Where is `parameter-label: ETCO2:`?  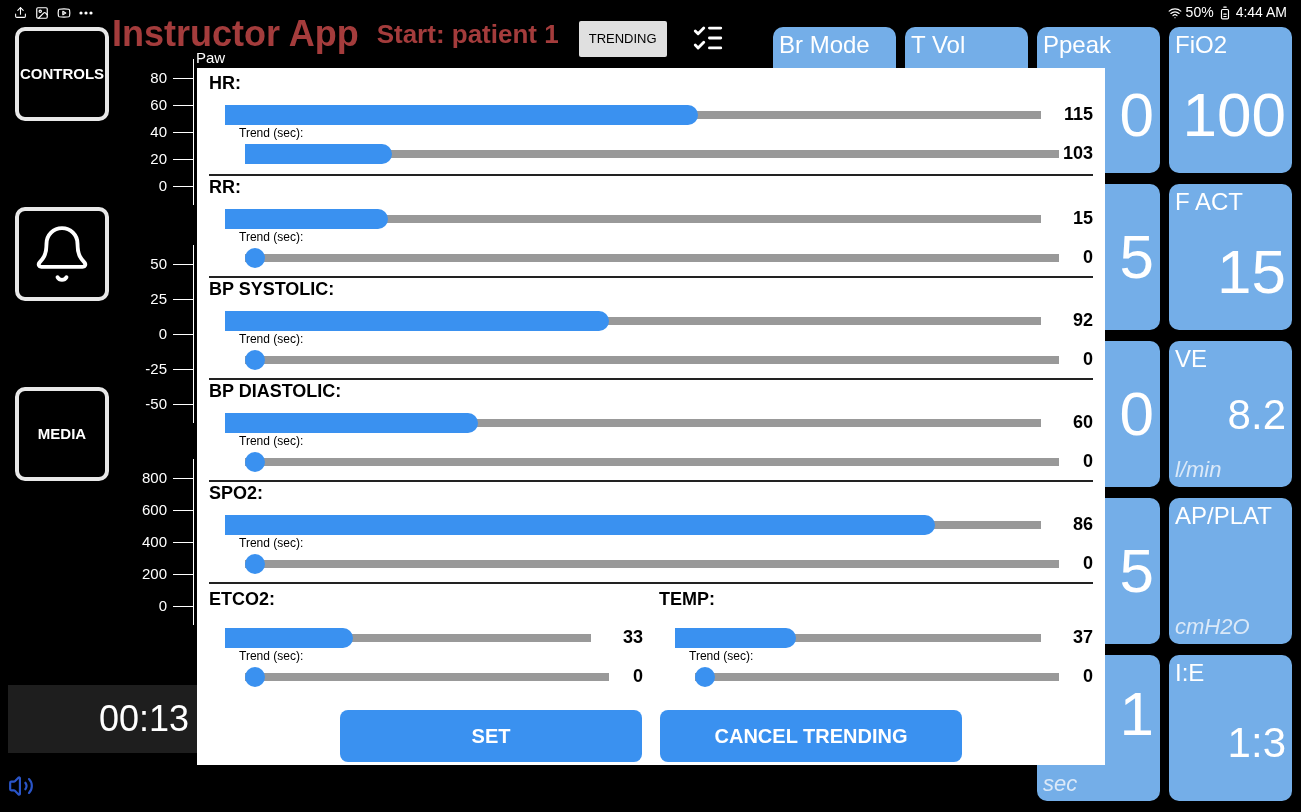
parameter-label: ETCO2: is located at coordinates (242, 599).